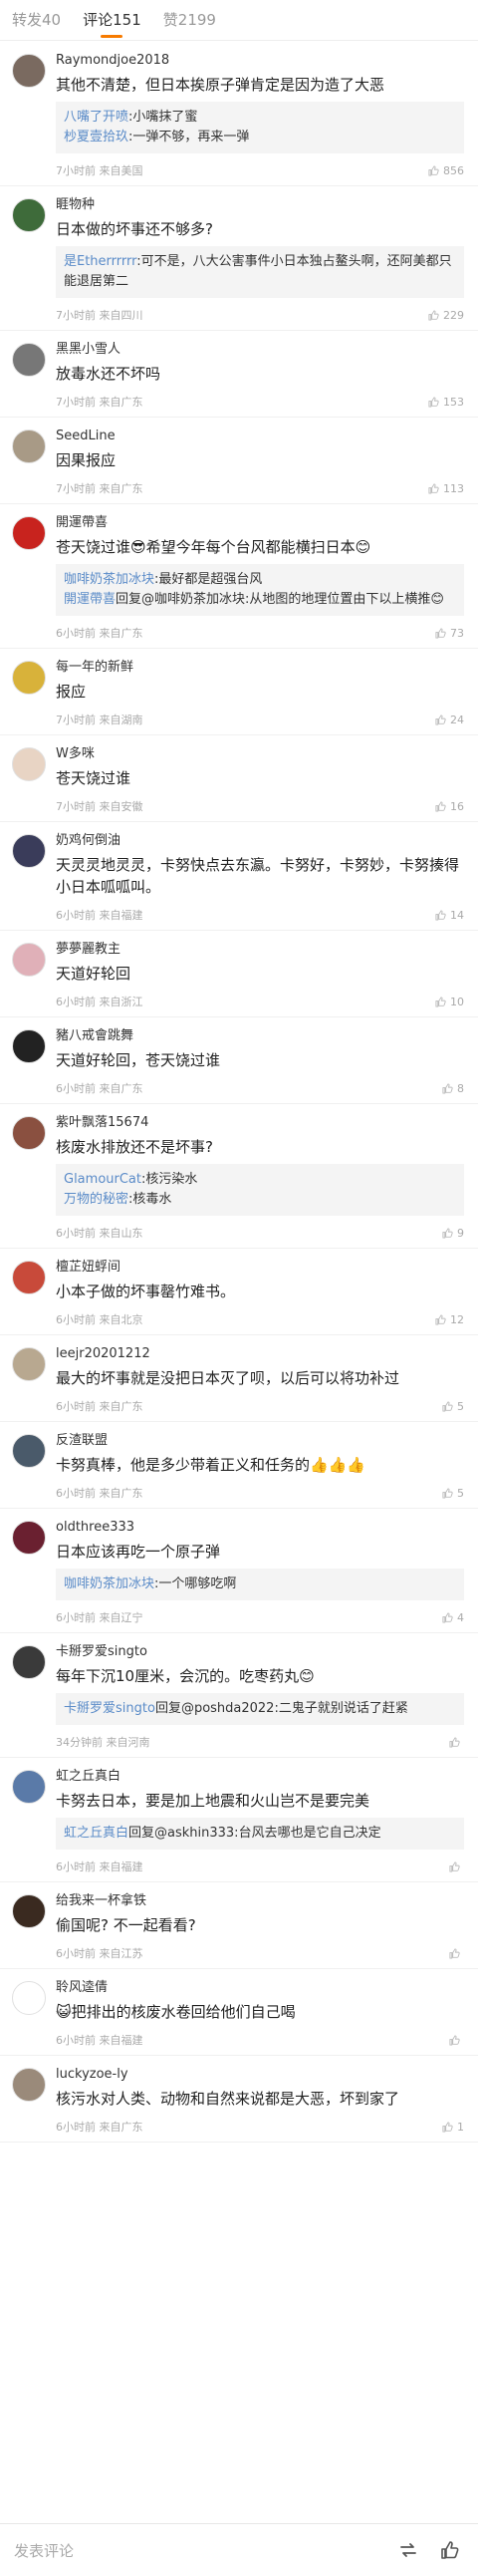 The width and height of the screenshot is (478, 2576). Describe the element at coordinates (446, 315) in the screenshot. I see `like-button: 229` at that location.